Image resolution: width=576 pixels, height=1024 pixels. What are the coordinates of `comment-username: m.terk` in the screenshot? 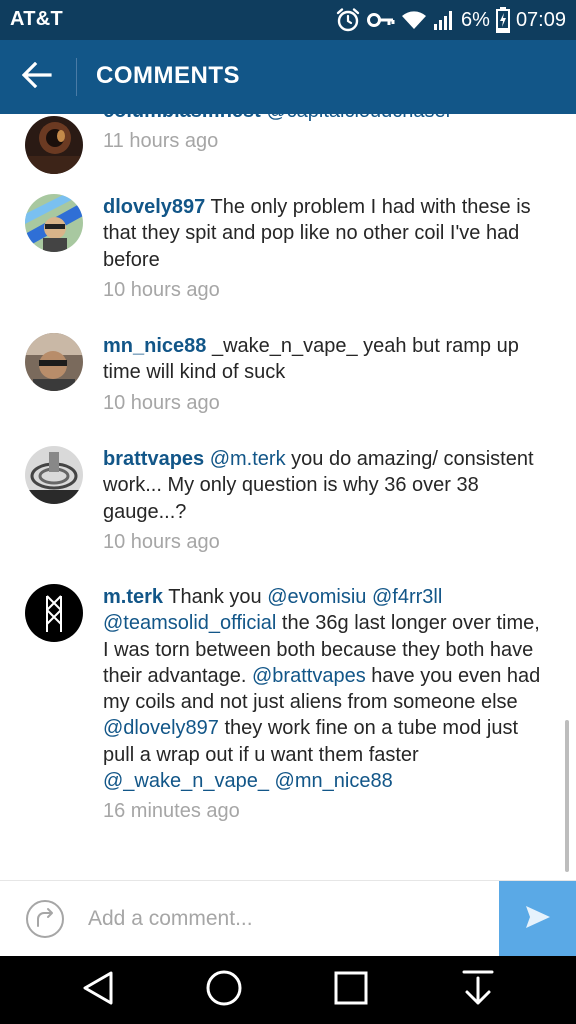 It's located at (133, 597).